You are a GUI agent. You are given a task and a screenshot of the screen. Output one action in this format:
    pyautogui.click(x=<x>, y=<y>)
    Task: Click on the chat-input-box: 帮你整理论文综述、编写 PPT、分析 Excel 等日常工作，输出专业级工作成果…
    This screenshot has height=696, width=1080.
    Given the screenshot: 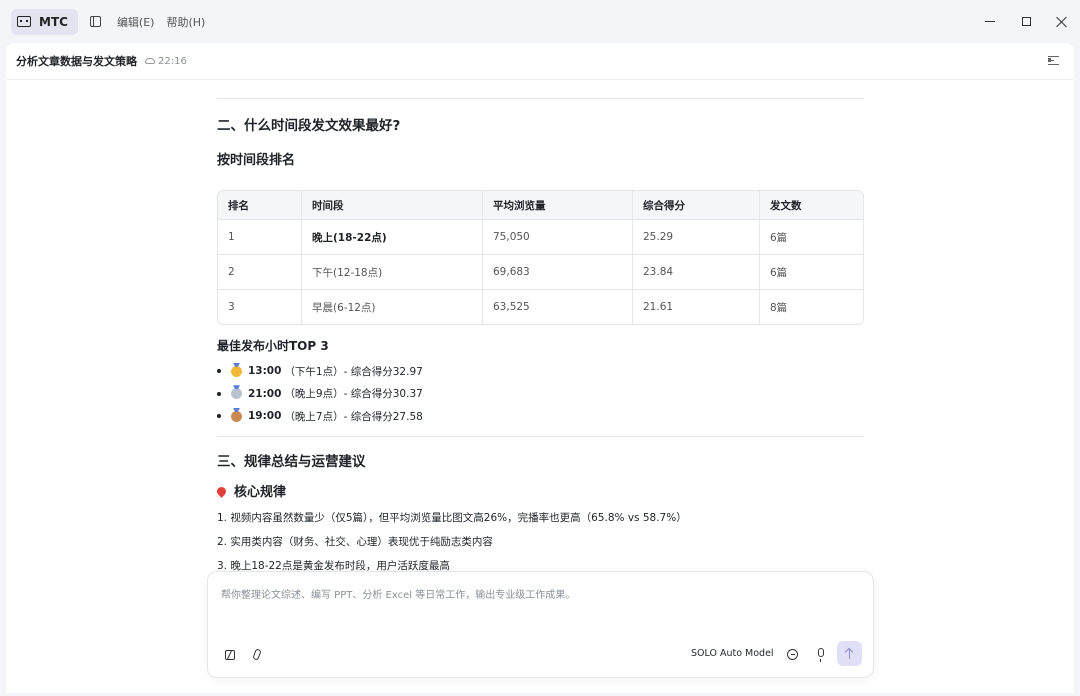 What is the action you would take?
    pyautogui.click(x=540, y=624)
    